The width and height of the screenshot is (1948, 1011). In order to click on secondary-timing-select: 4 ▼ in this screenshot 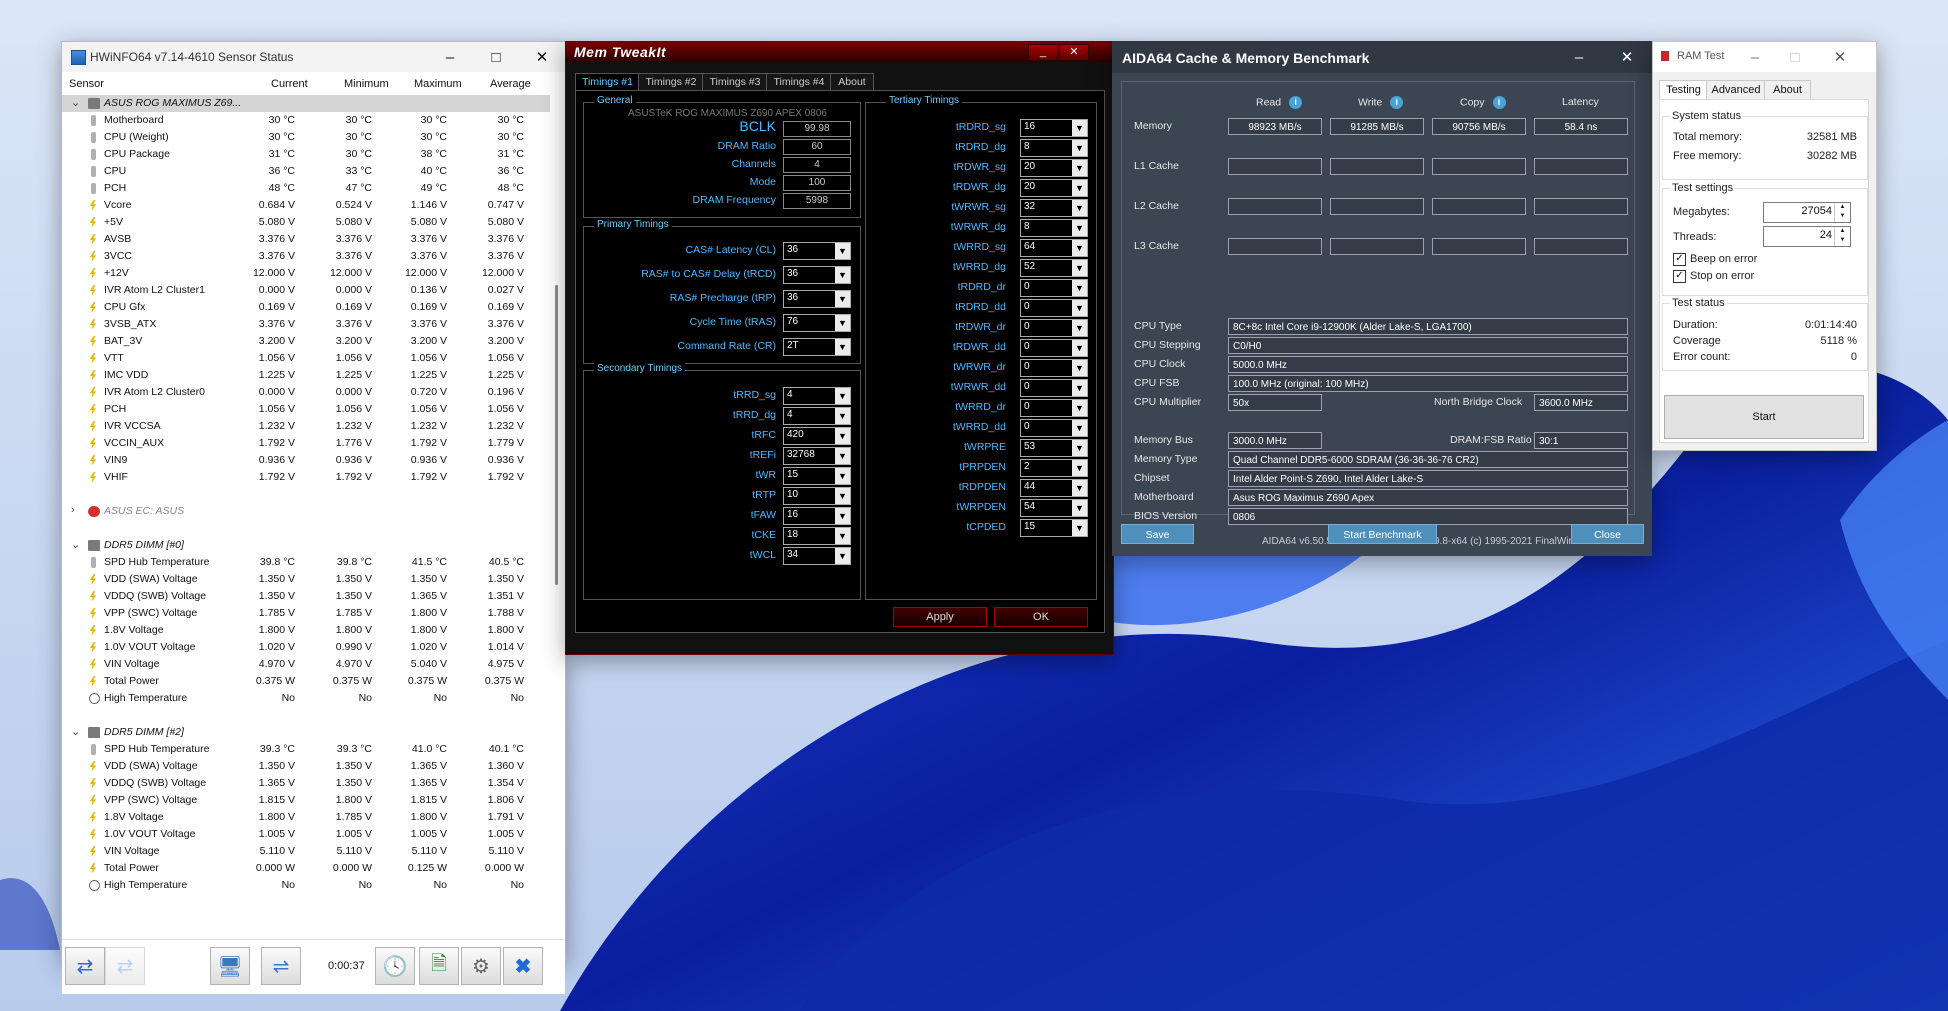, I will do `click(817, 396)`.